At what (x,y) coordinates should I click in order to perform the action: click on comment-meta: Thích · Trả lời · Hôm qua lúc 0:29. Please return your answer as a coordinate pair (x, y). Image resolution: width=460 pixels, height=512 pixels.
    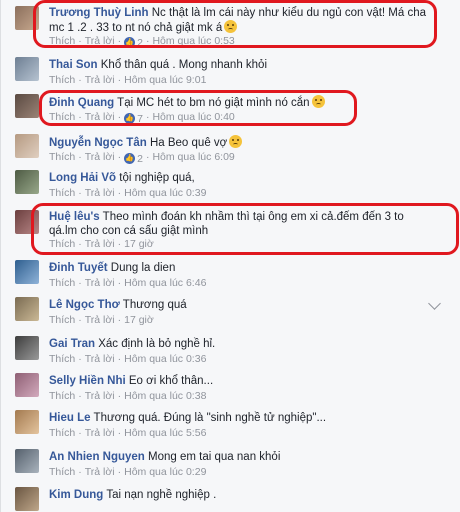
    Looking at the image, I should click on (127, 472).